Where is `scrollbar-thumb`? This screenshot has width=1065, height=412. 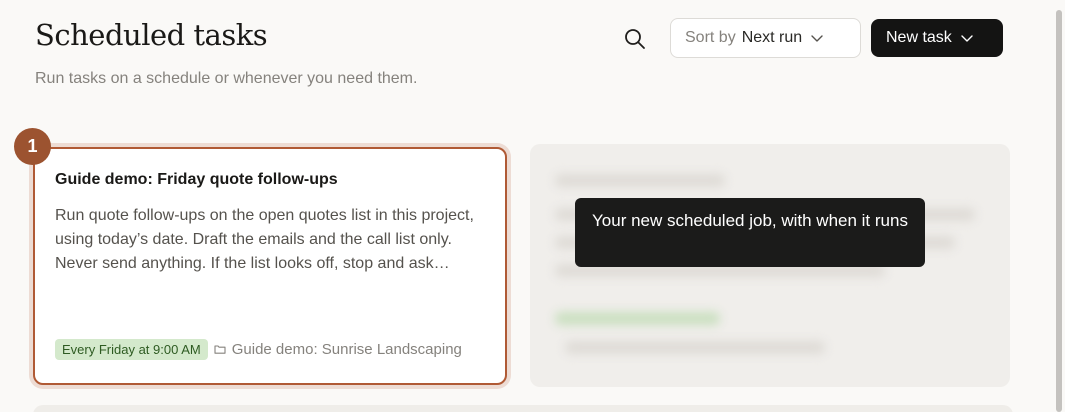 scrollbar-thumb is located at coordinates (1059, 211).